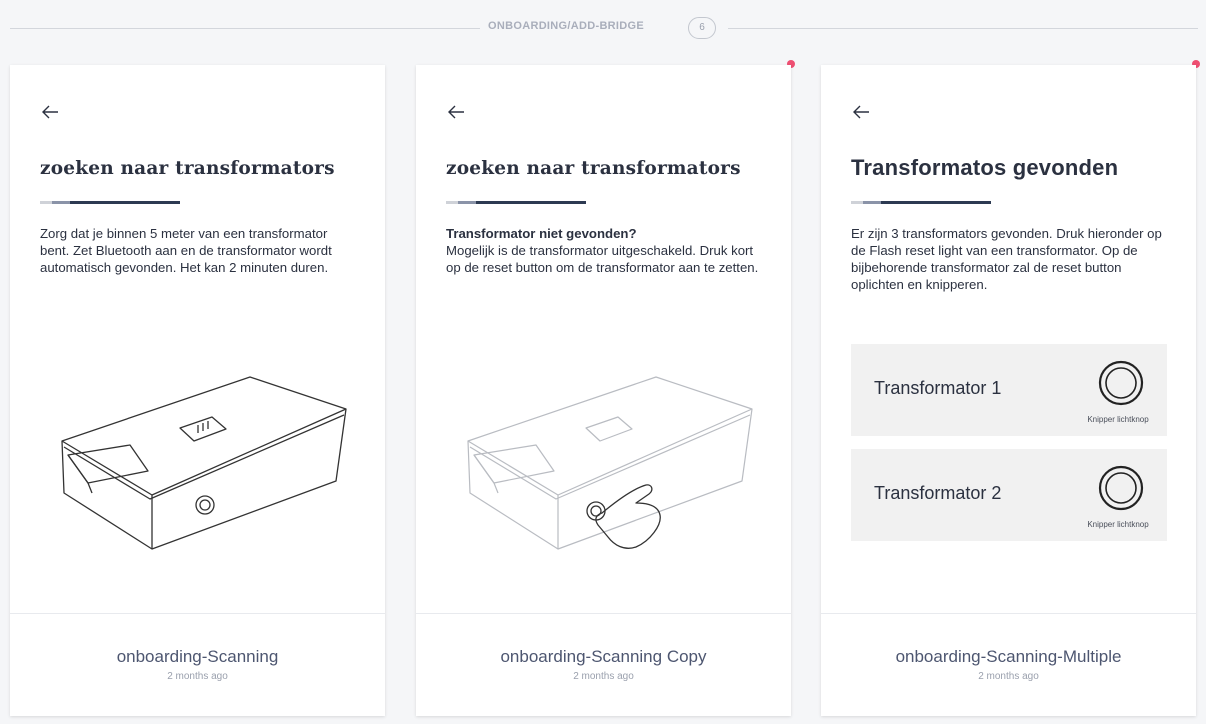 This screenshot has width=1206, height=724. I want to click on transformer-result-item: Transformator 1 Knipper lichtknop, so click(1009, 390).